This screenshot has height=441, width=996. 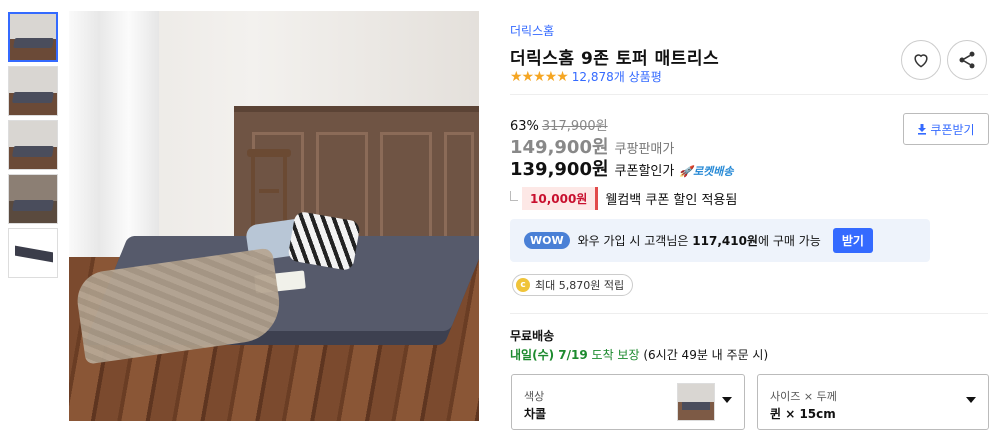 I want to click on thumbnail-list, so click(x=34, y=147).